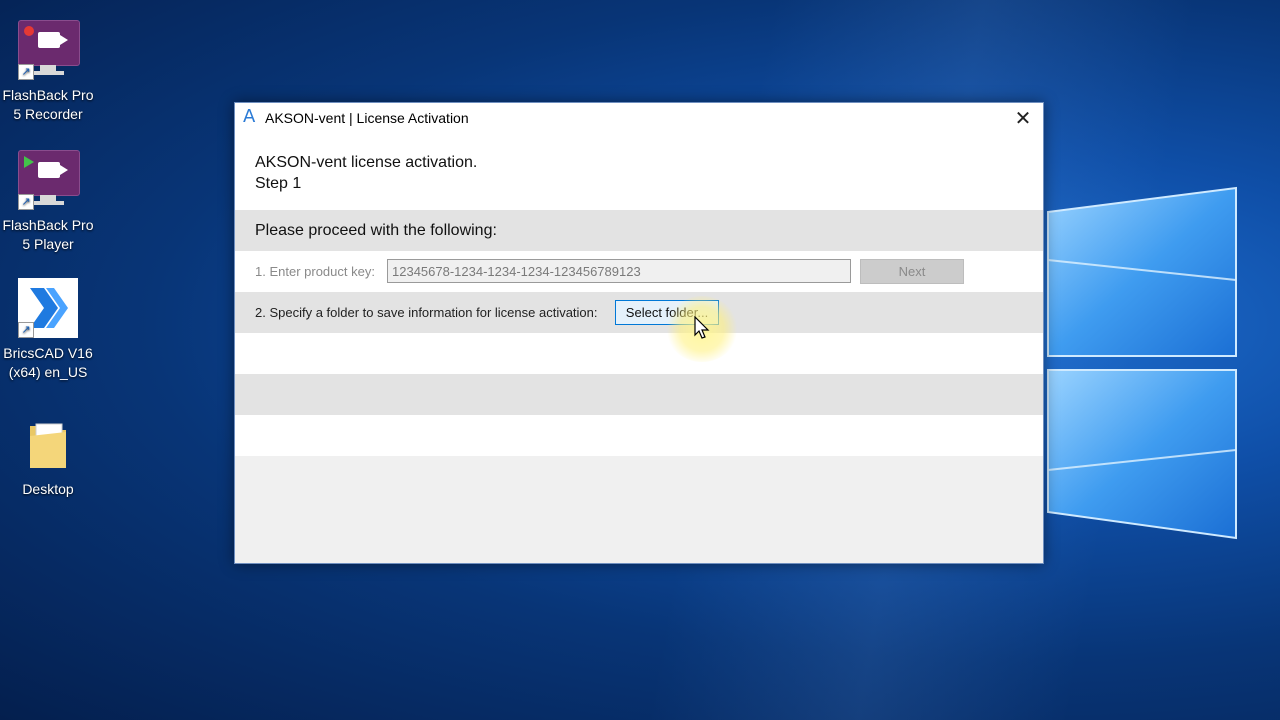 This screenshot has height=720, width=1280. I want to click on close-button: ✕, so click(1023, 118).